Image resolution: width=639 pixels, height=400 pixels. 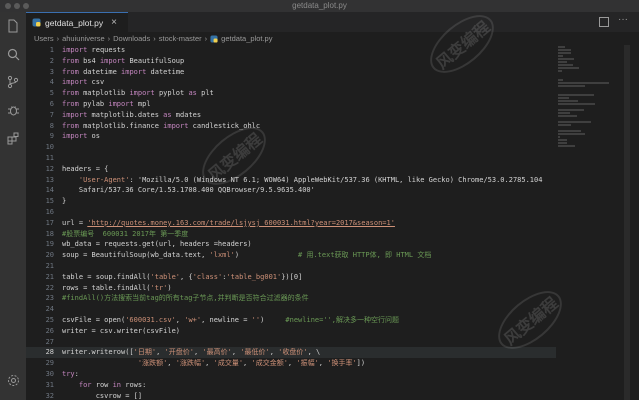 What do you see at coordinates (49, 309) in the screenshot?
I see `line-number: 24` at bounding box center [49, 309].